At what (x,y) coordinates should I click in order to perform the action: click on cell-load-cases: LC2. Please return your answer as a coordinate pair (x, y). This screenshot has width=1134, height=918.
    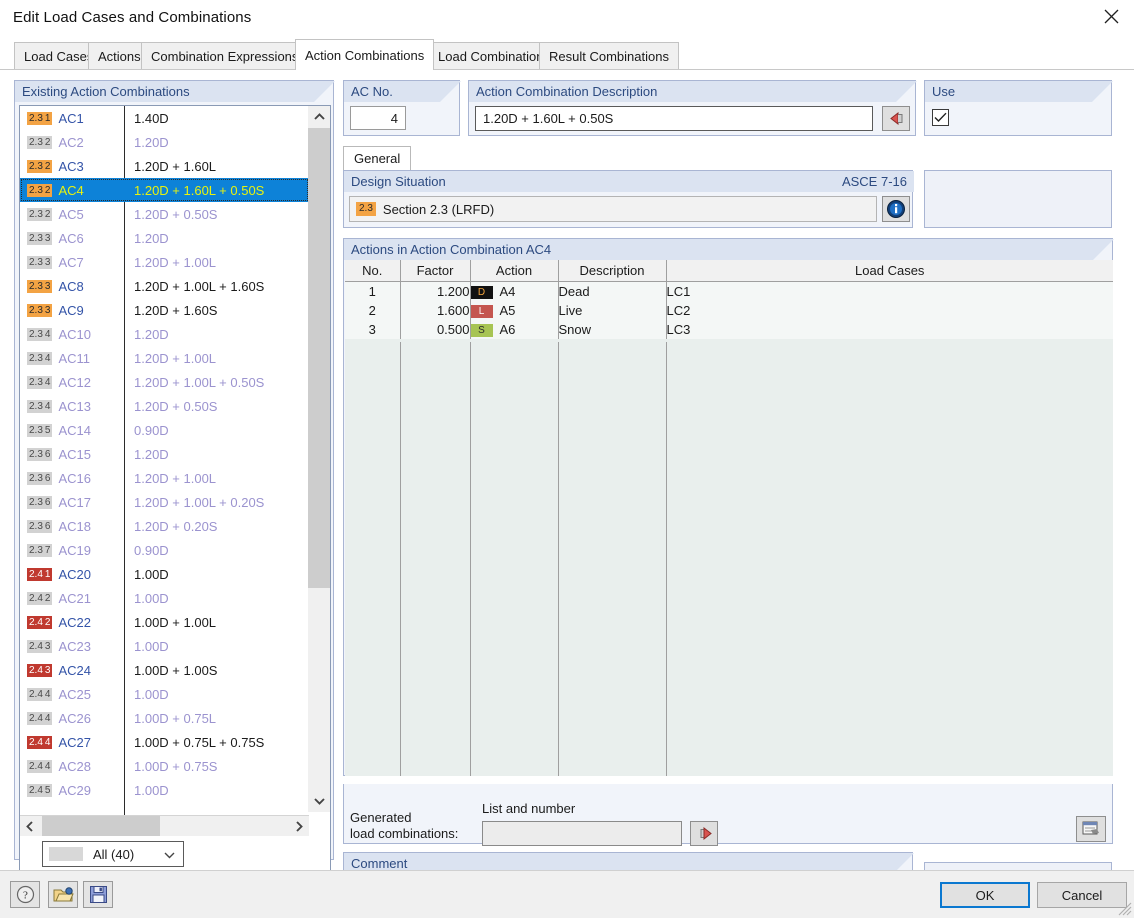
    Looking at the image, I should click on (889, 310).